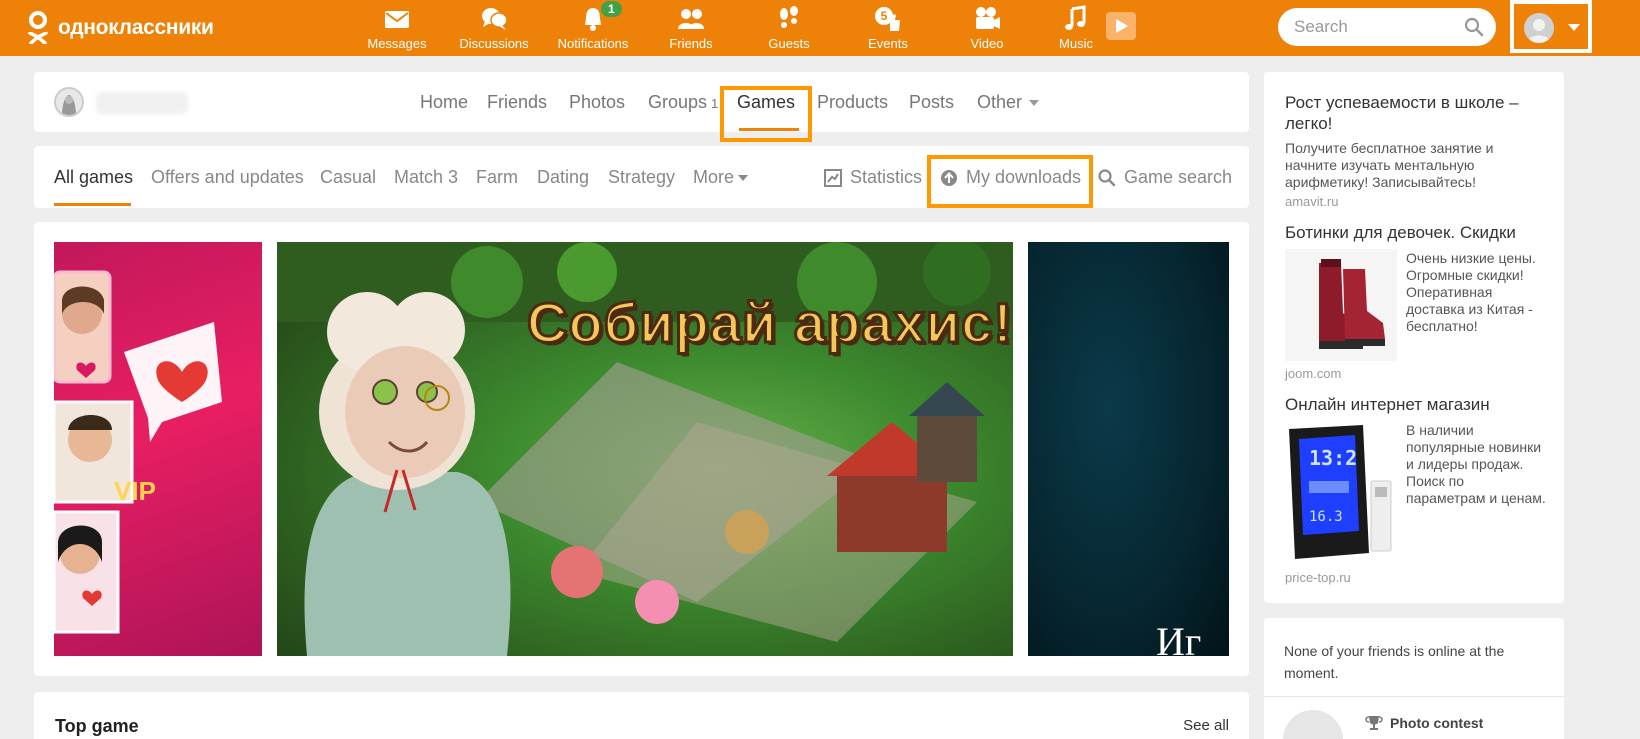 This screenshot has height=739, width=1640. What do you see at coordinates (884, 16) in the screenshot?
I see `svg-text: 5` at bounding box center [884, 16].